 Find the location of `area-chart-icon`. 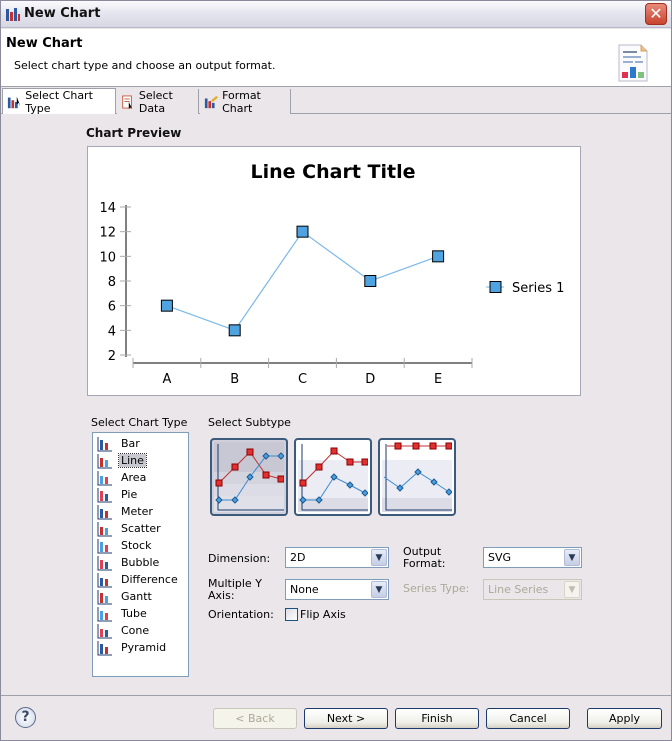

area-chart-icon is located at coordinates (104, 477).